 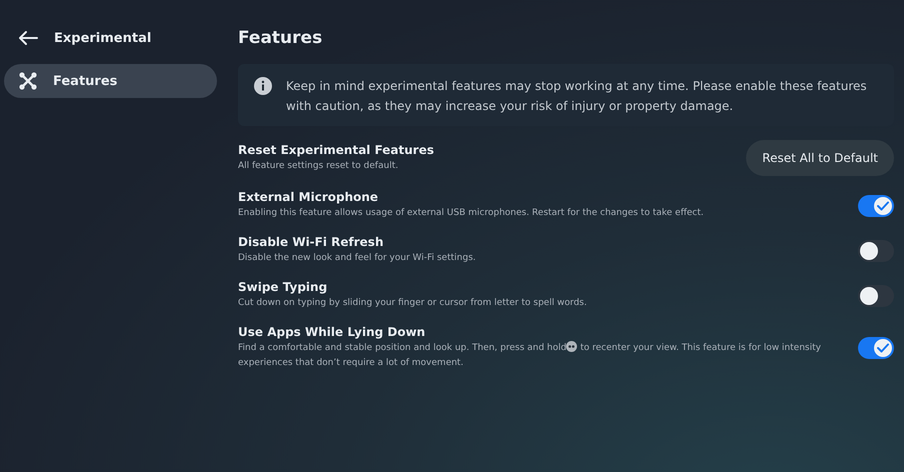 What do you see at coordinates (530, 355) in the screenshot?
I see `setting-description: Find a comfortable and stable position and look up. Then, press and hold to recenter your view. This feature is for low intensity experiences that don’t require a lot of movement.` at bounding box center [530, 355].